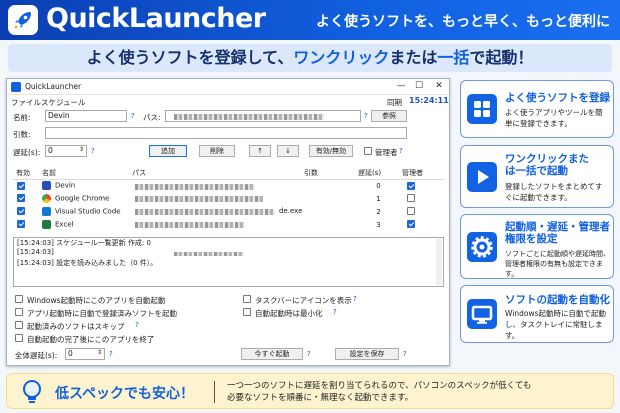  What do you see at coordinates (482, 247) in the screenshot?
I see `gear-icon` at bounding box center [482, 247].